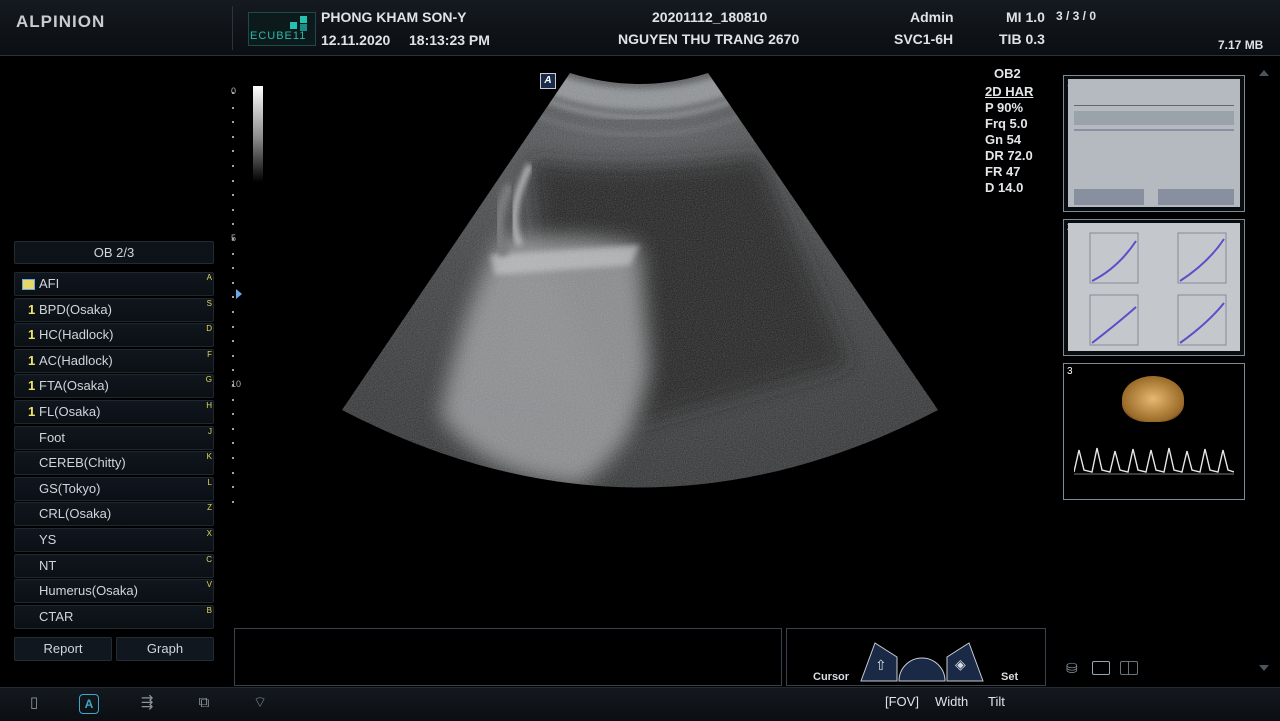  Describe the element at coordinates (209, 277) in the screenshot. I see `shortcut-key: A` at that location.